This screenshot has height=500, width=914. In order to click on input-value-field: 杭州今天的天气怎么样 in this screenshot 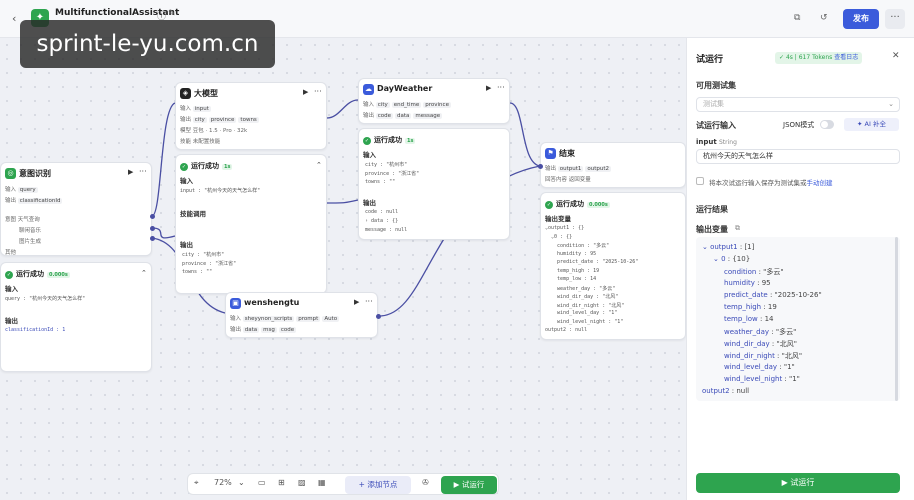, I will do `click(798, 156)`.